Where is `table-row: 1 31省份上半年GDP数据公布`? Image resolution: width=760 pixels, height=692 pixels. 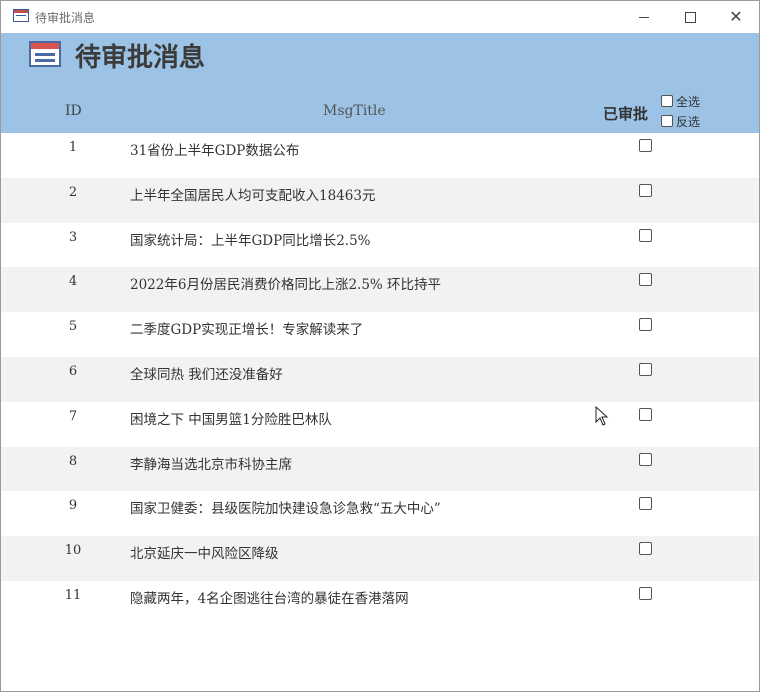 table-row: 1 31省份上半年GDP数据公布 is located at coordinates (380, 155).